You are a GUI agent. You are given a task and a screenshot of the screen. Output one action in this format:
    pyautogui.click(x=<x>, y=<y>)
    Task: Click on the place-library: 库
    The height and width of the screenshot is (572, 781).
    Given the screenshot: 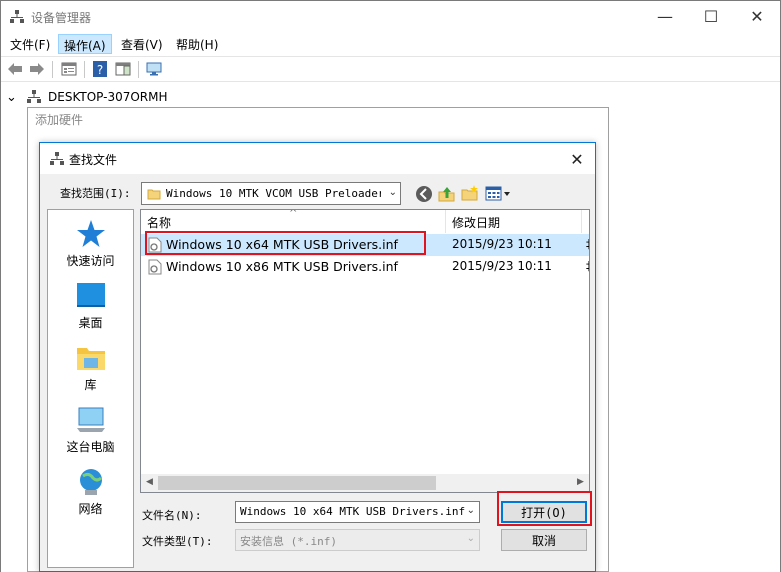 What is the action you would take?
    pyautogui.click(x=90, y=370)
    